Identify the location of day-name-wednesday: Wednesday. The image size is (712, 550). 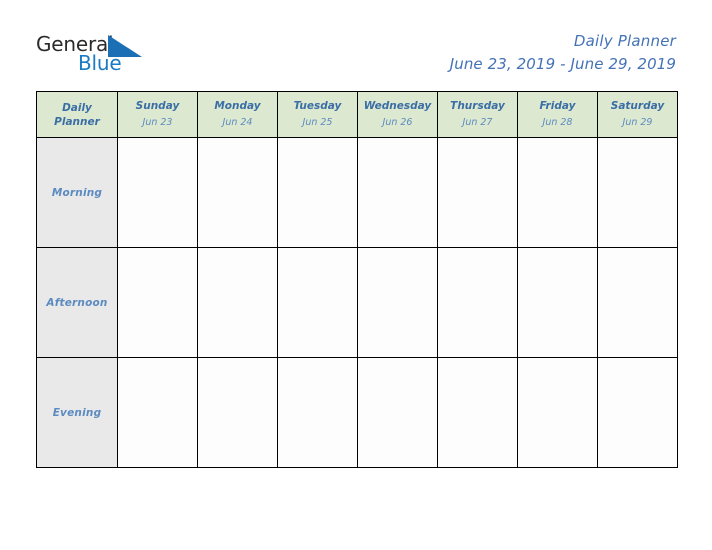
(397, 106).